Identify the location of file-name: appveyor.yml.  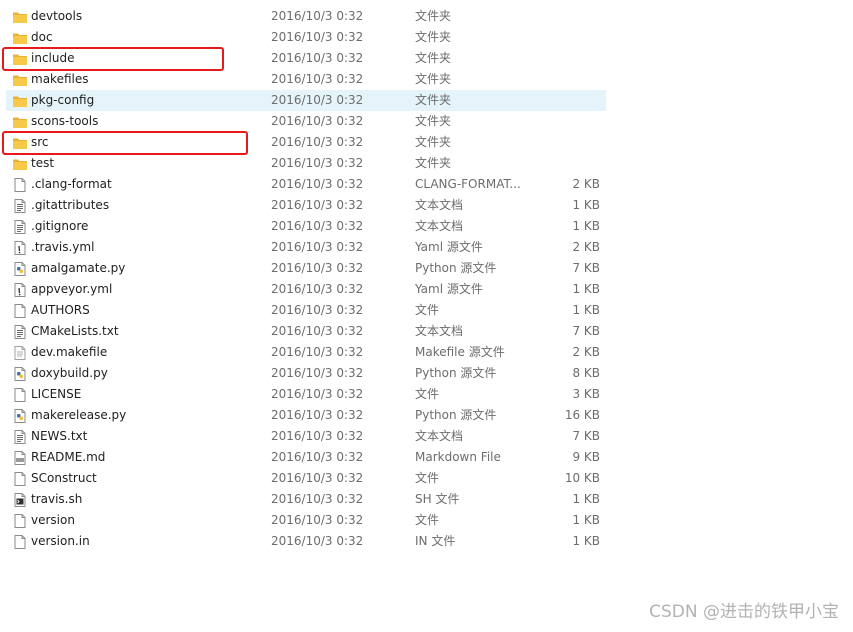
(72, 289).